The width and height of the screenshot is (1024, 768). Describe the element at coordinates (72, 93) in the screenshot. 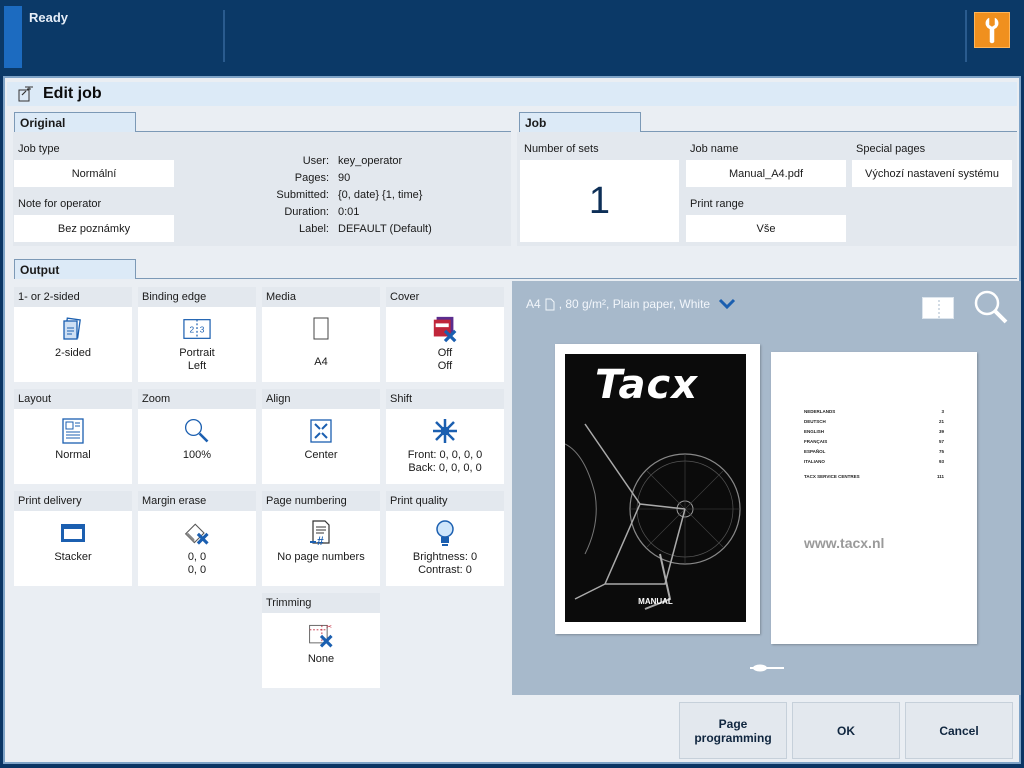

I see `dialog-title: Edit job` at that location.